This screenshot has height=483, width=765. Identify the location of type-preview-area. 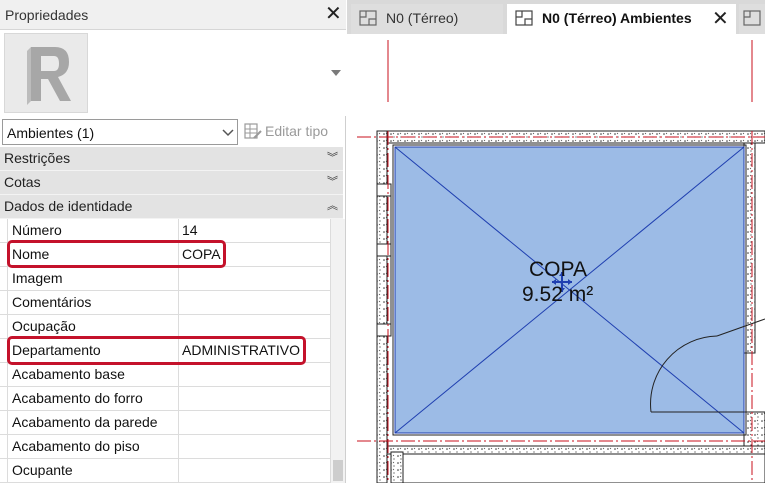
(173, 73).